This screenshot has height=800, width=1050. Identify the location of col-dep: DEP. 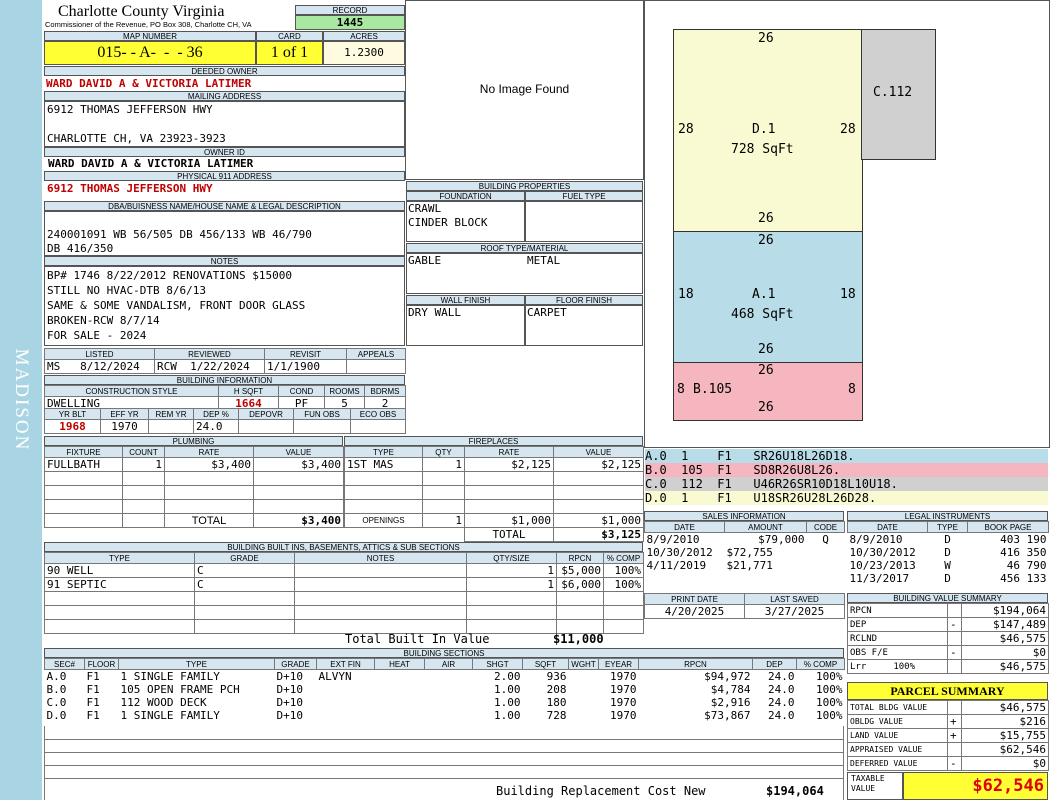
(774, 664).